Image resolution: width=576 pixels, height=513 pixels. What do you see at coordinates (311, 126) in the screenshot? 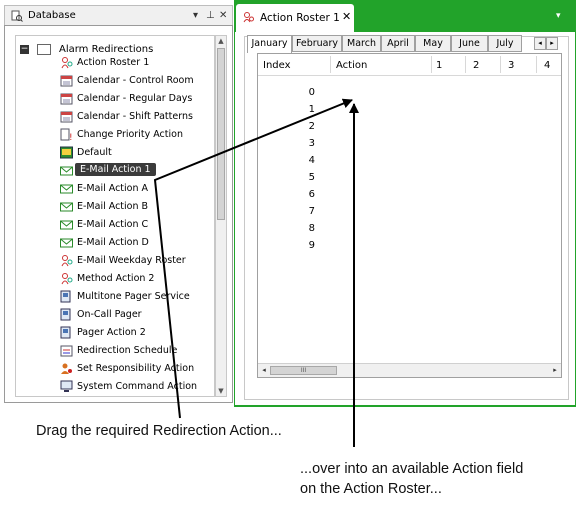
I see `row-index: 2` at bounding box center [311, 126].